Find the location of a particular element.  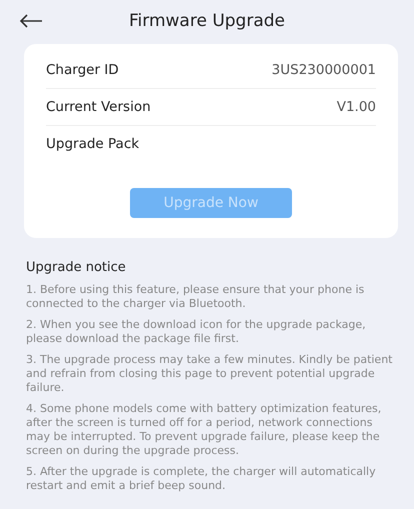

info-label: Current Version is located at coordinates (98, 107).